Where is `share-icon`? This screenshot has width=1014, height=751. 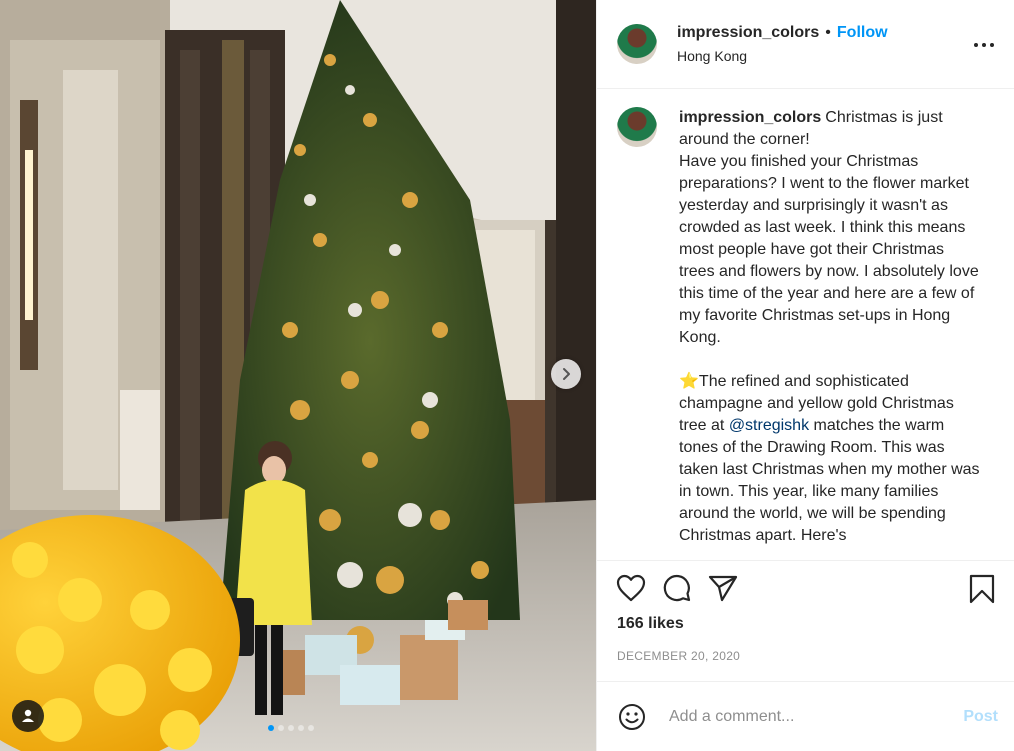
share-icon is located at coordinates (723, 588).